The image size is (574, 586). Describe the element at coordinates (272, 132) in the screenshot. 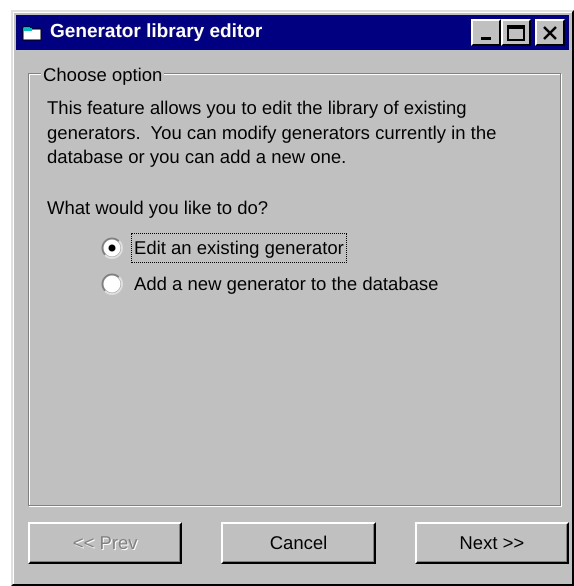

I see `description-text: This feature allows you to edit the library of existing generators. You can modify generators currently in the database or you can add a new one.` at that location.